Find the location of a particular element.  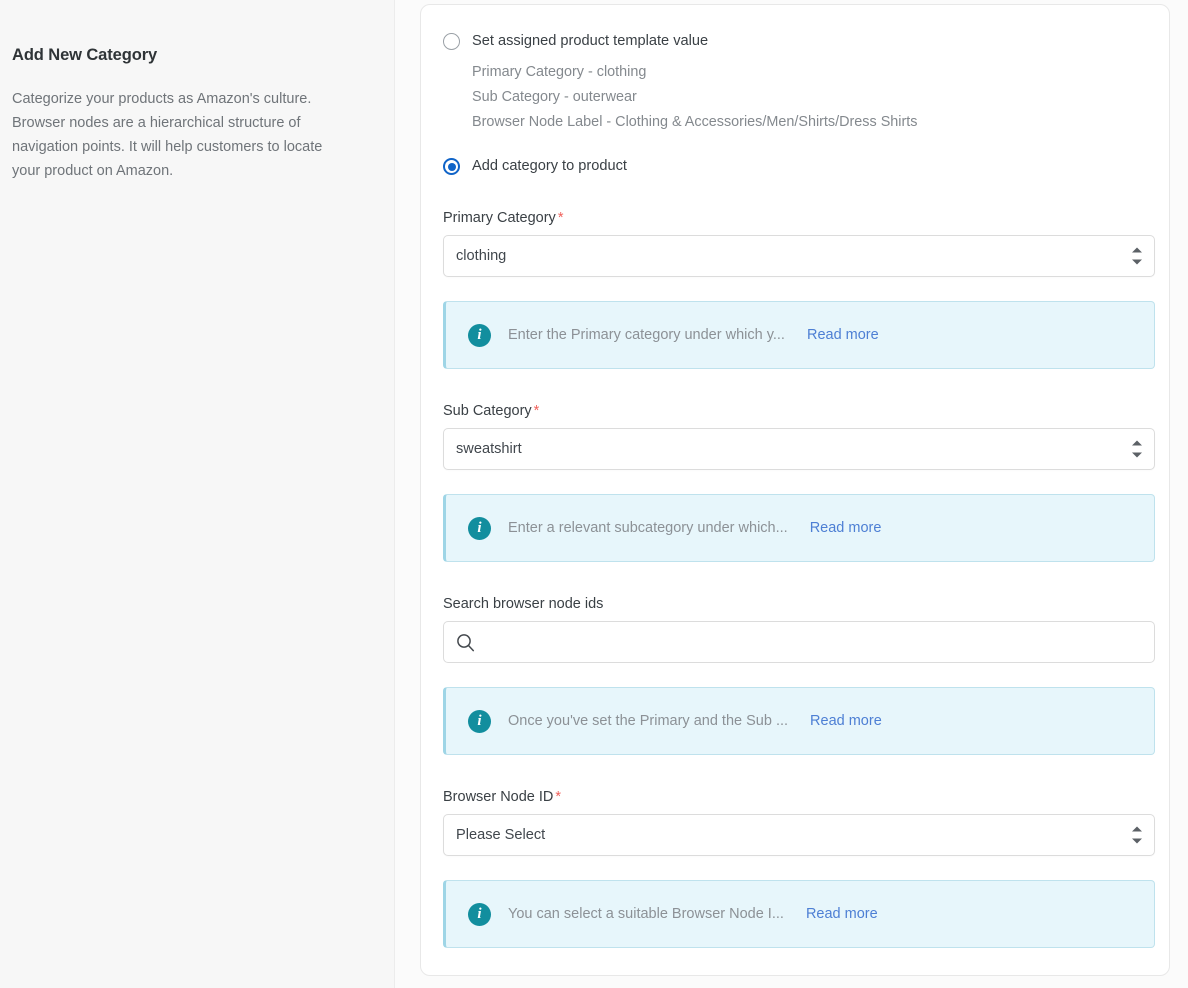

select-sub-category: sweatshirt is located at coordinates (799, 449).